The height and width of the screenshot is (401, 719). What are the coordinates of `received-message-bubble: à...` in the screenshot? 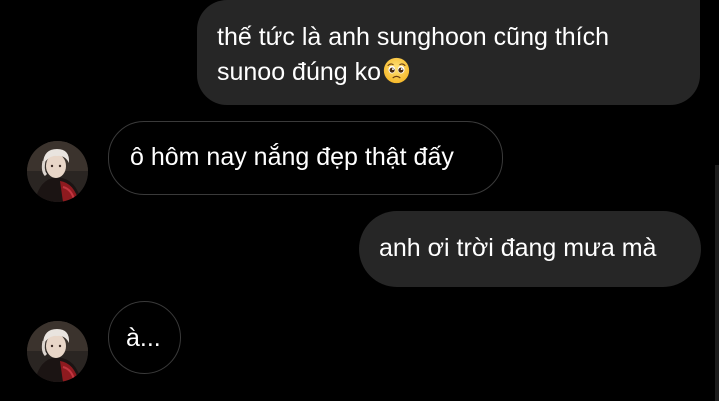 It's located at (144, 337).